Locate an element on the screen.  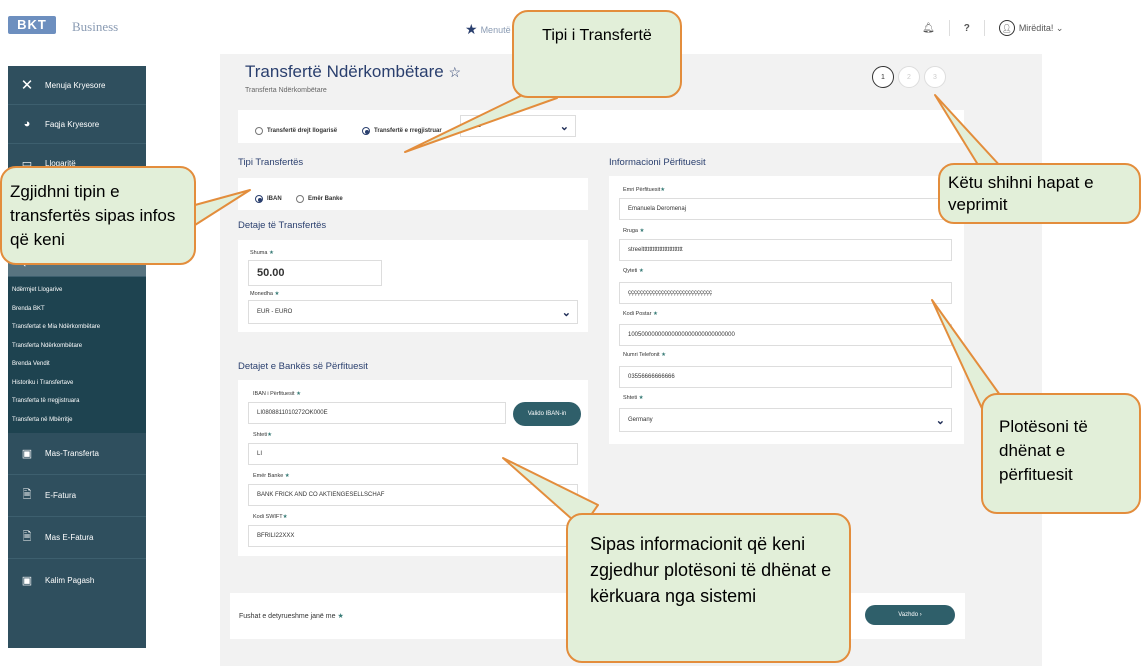
sidebar-item-mass-einvoice: 🗎︎ Mas E-Fatura is located at coordinates (77, 538).